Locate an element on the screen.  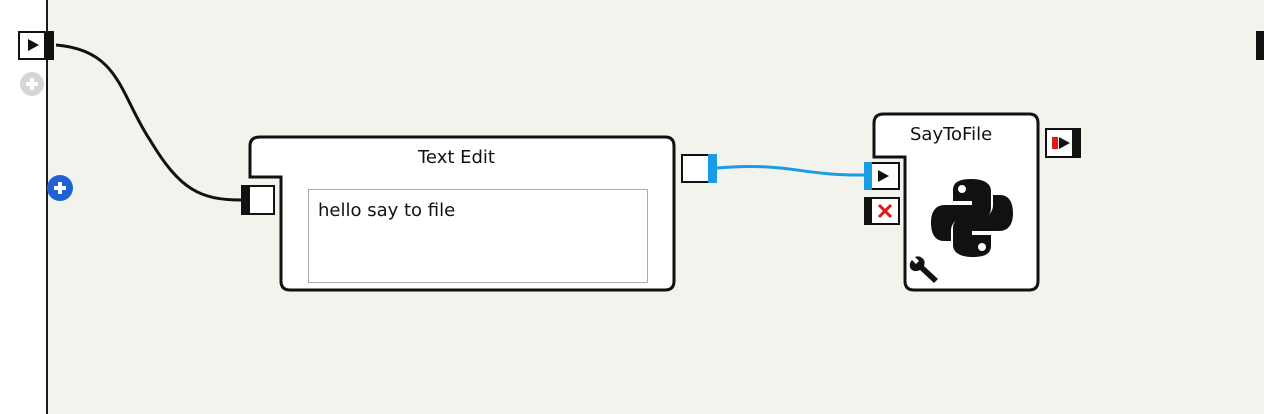
text-edit-node: Text Edit hello say to file is located at coordinates (461, 213).